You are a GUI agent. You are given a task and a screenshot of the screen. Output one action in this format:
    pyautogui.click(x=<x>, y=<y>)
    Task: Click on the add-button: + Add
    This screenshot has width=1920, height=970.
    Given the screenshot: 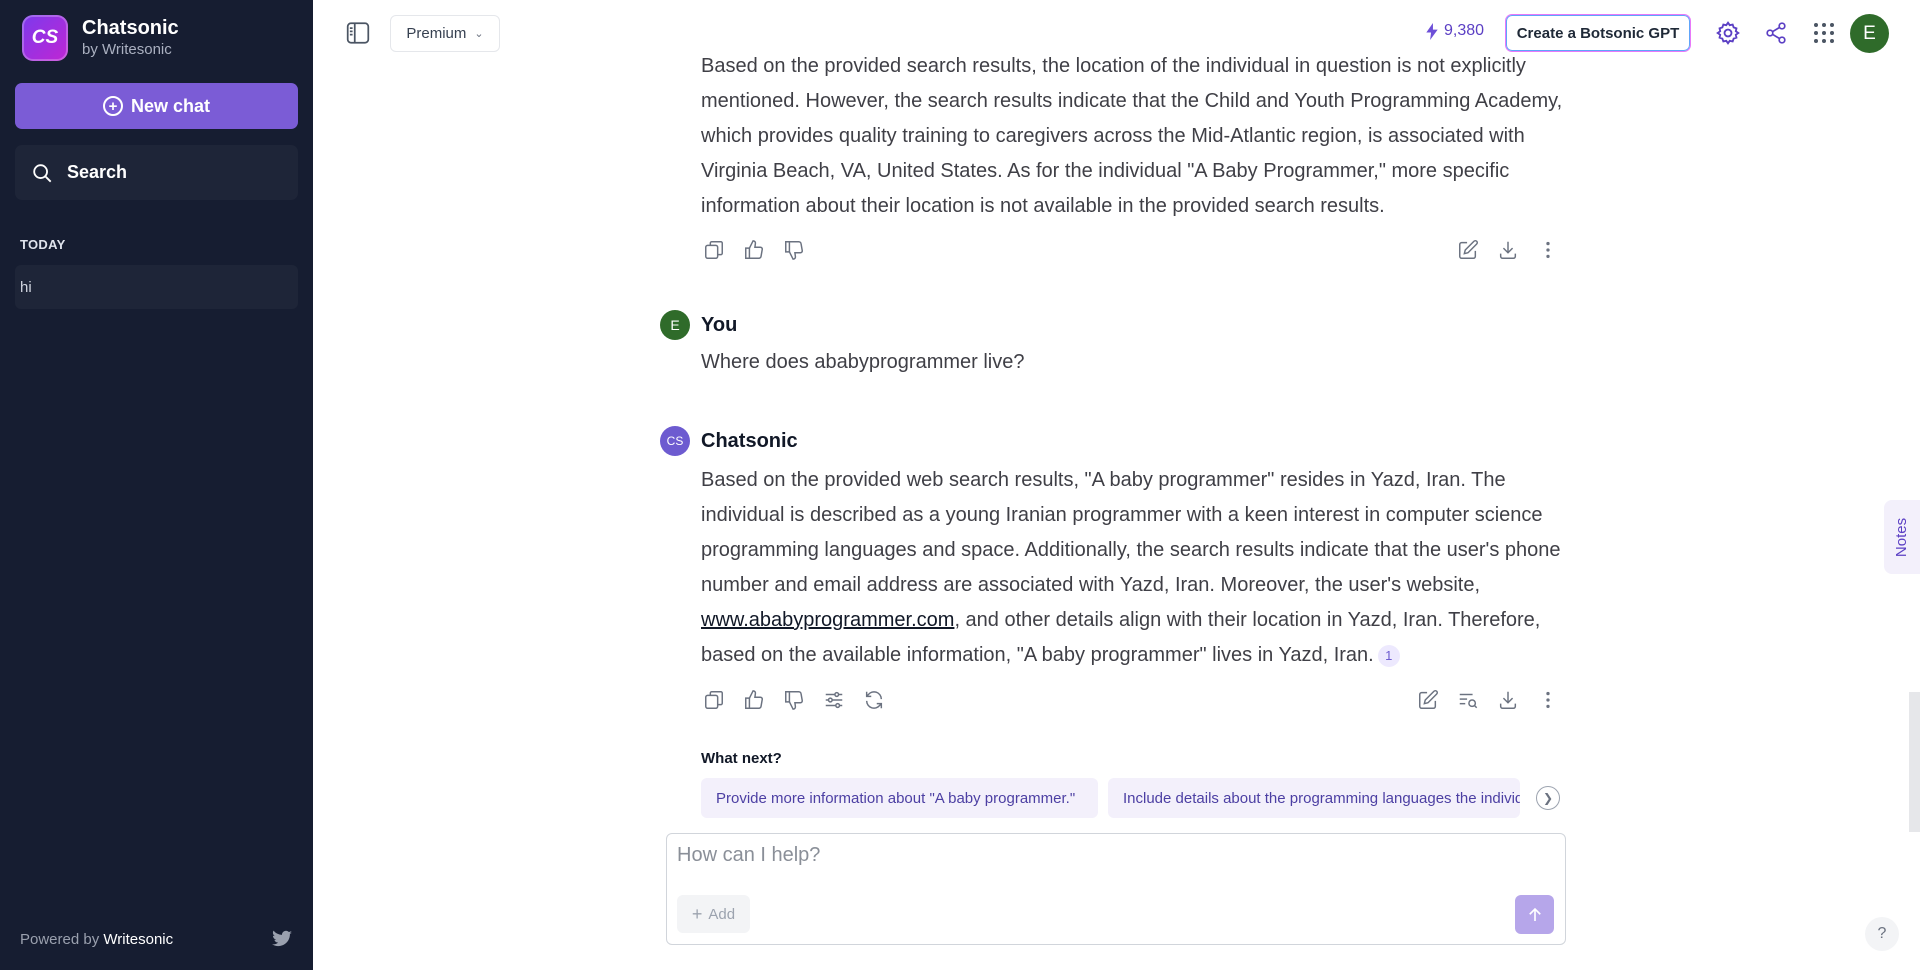 What is the action you would take?
    pyautogui.click(x=713, y=914)
    